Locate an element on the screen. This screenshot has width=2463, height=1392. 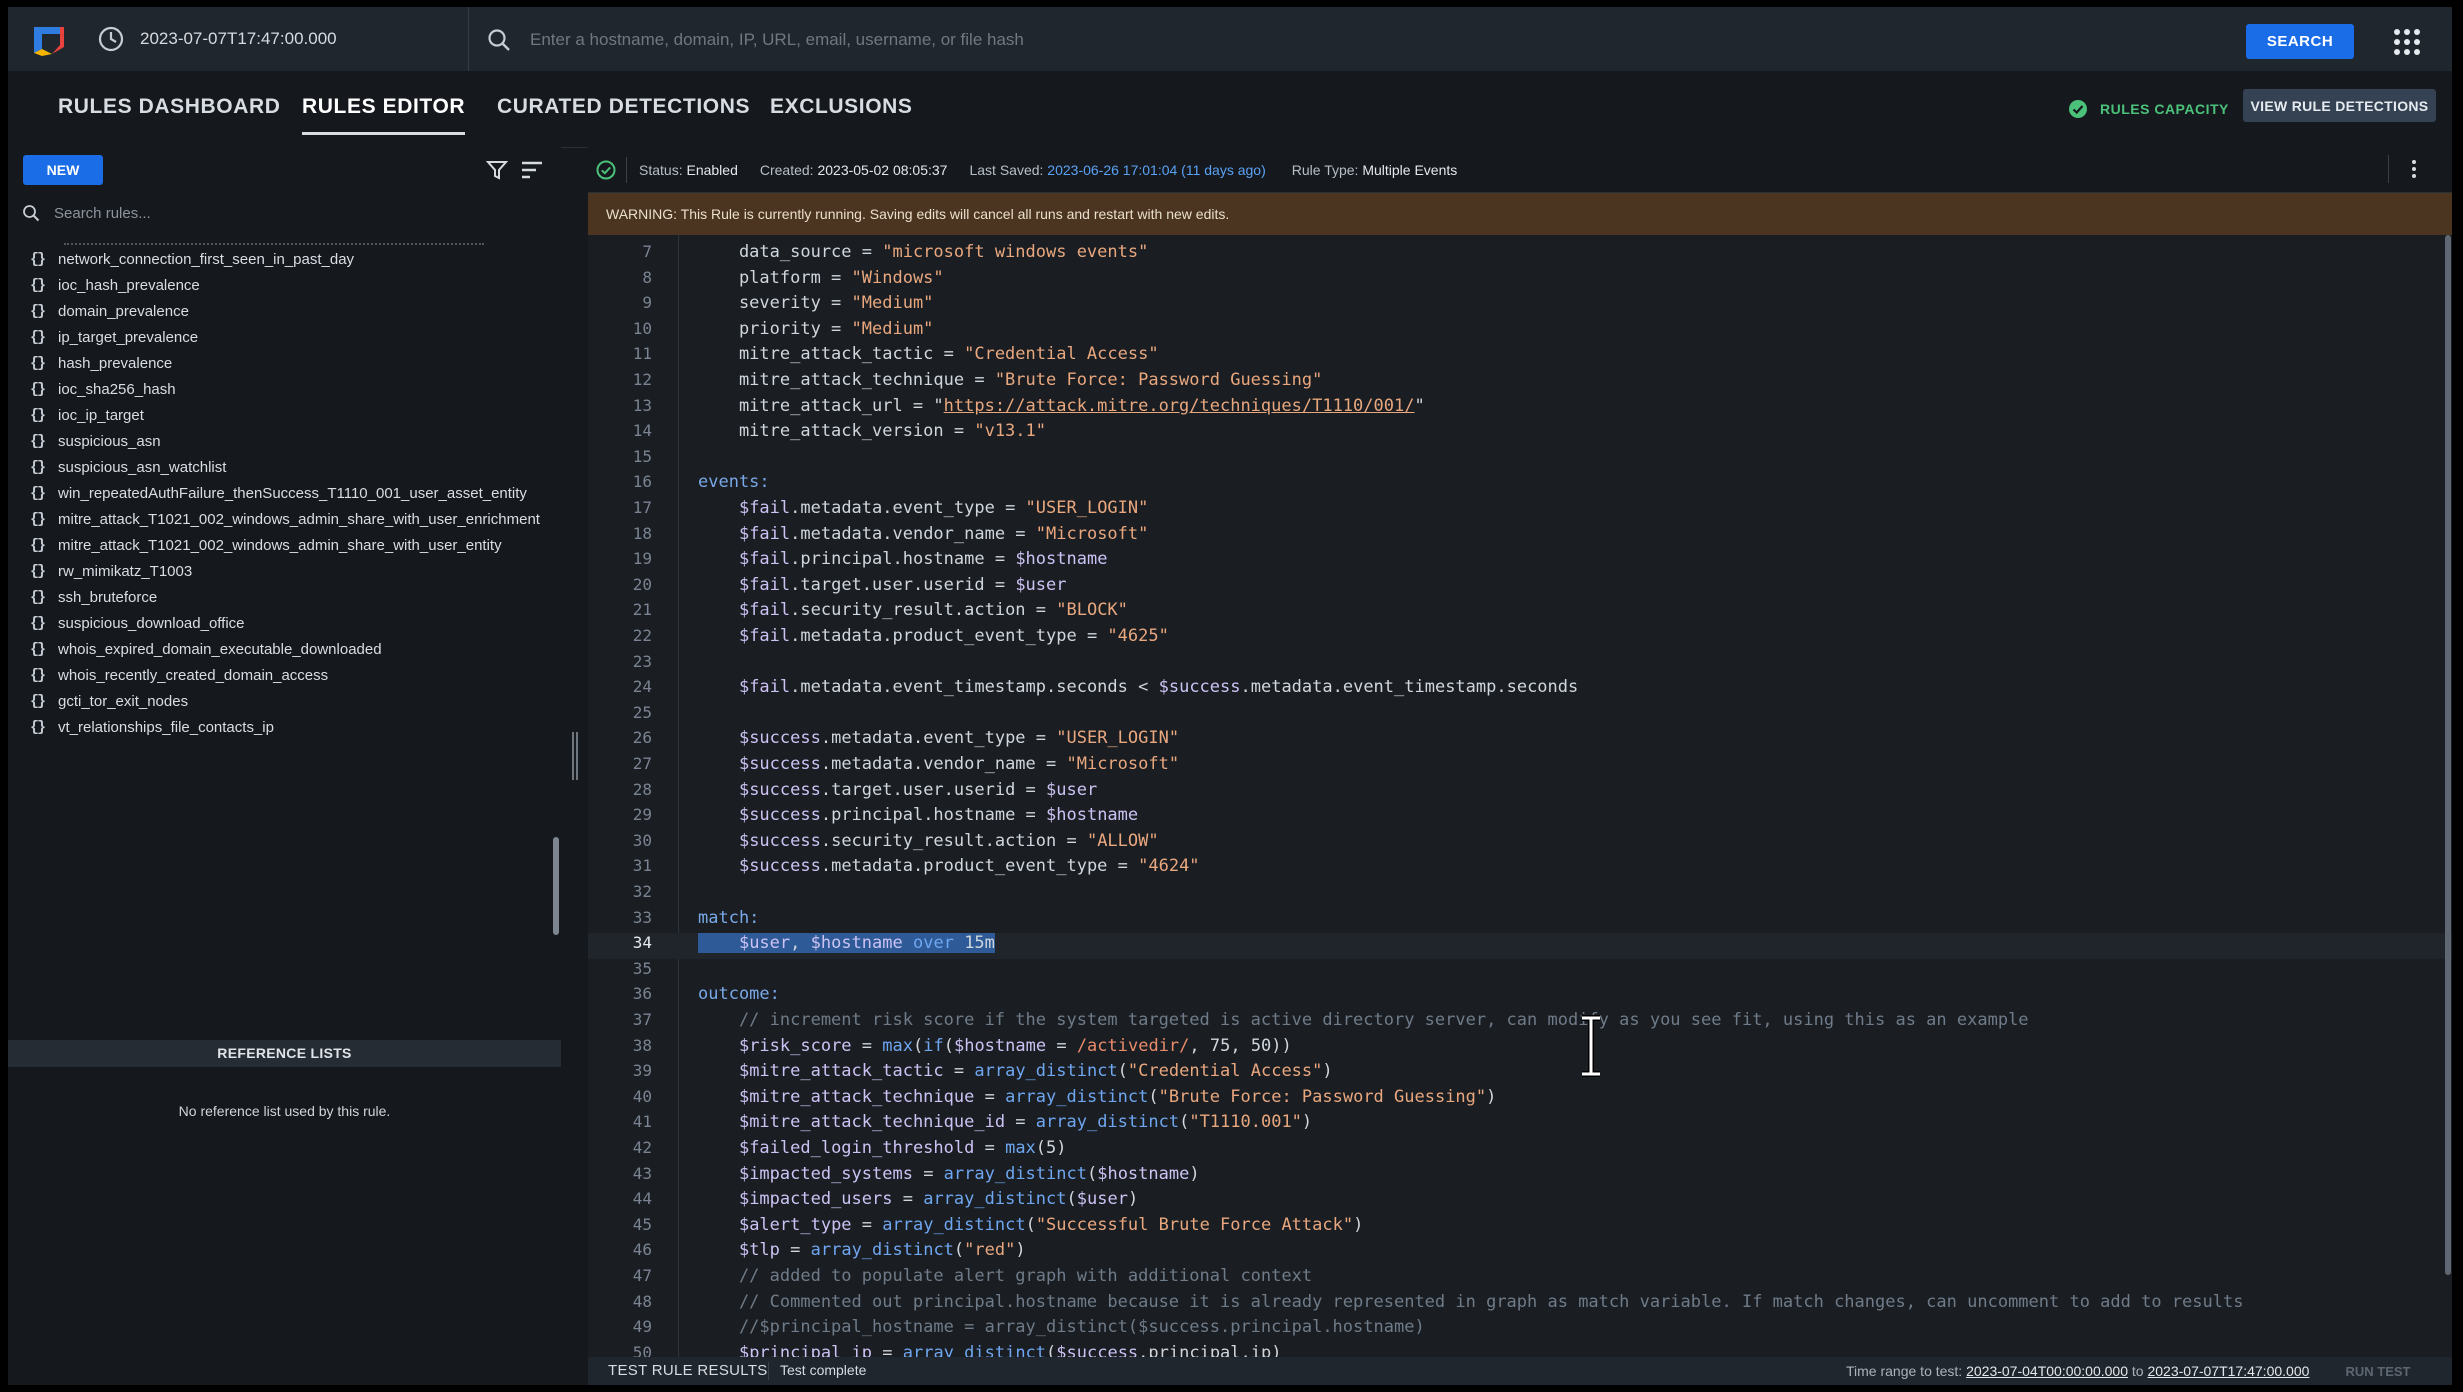
code-line: 34 $user, $hostname over 15m is located at coordinates (1520, 946).